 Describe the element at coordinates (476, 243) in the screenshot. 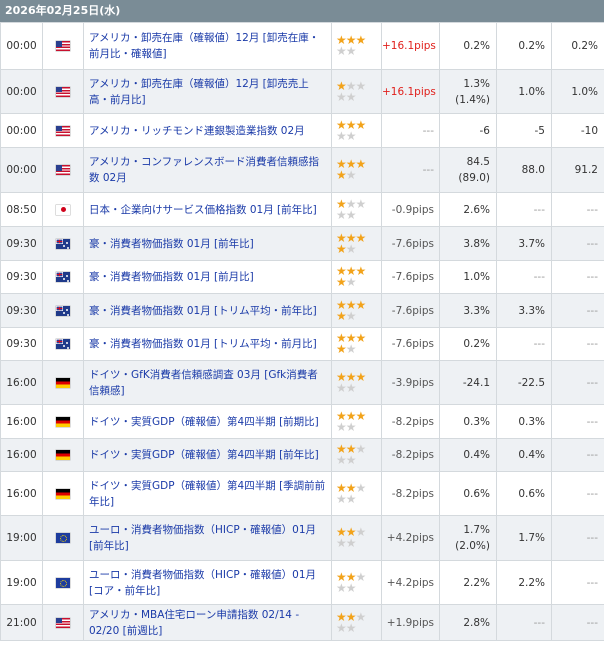

I see `result-main: 3.8%` at that location.